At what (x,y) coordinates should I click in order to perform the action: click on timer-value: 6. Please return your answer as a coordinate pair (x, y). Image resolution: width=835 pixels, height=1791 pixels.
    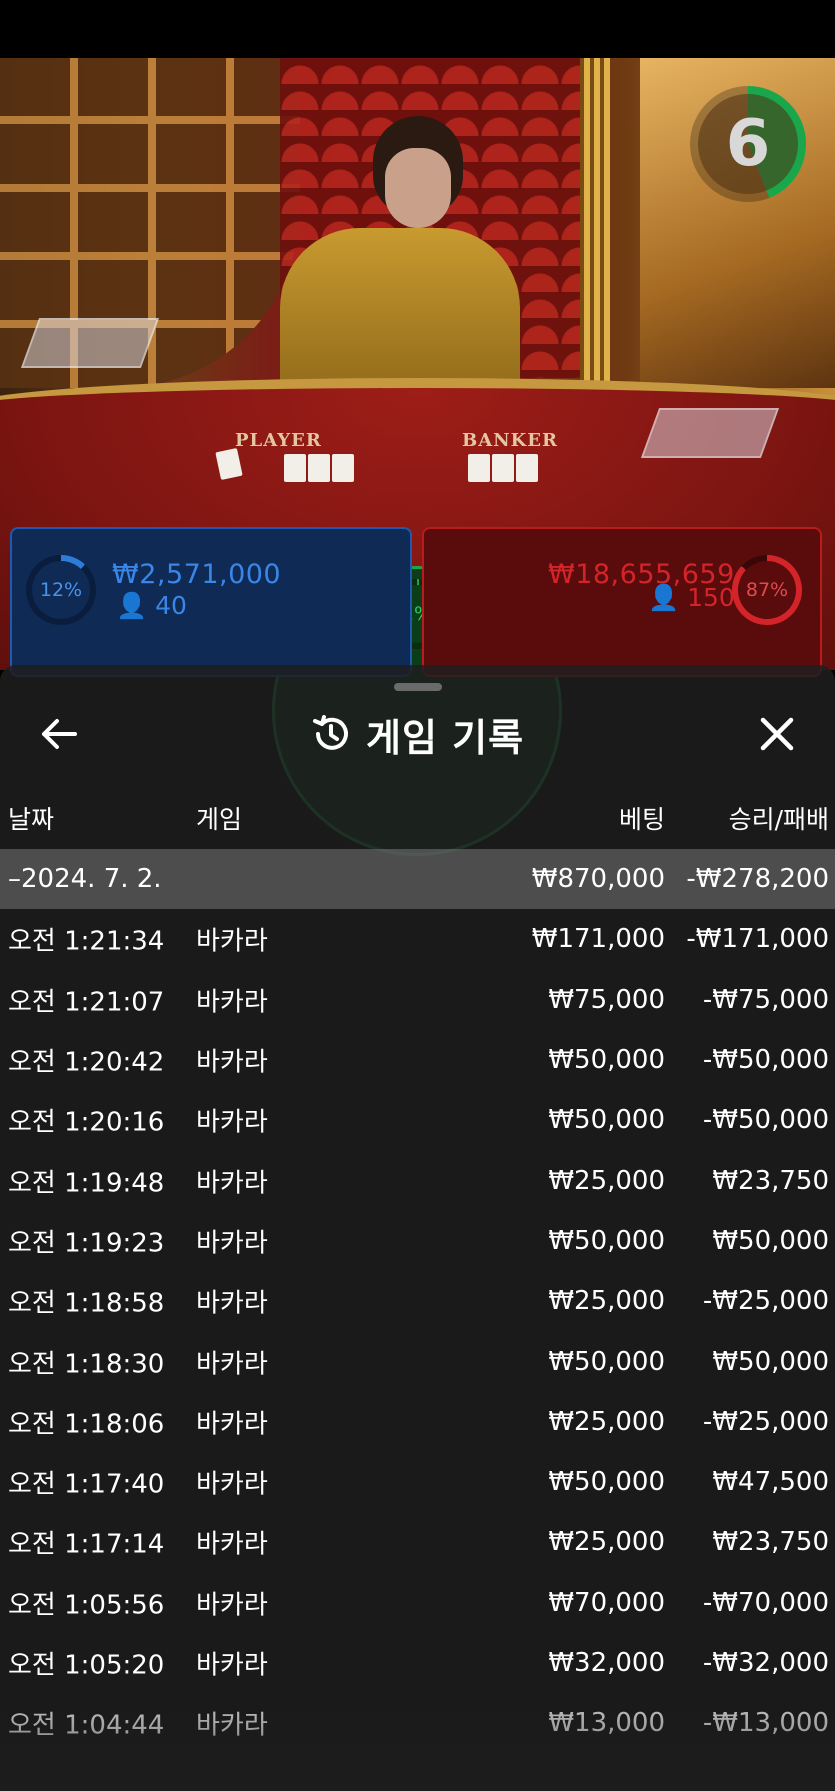
    Looking at the image, I should click on (748, 144).